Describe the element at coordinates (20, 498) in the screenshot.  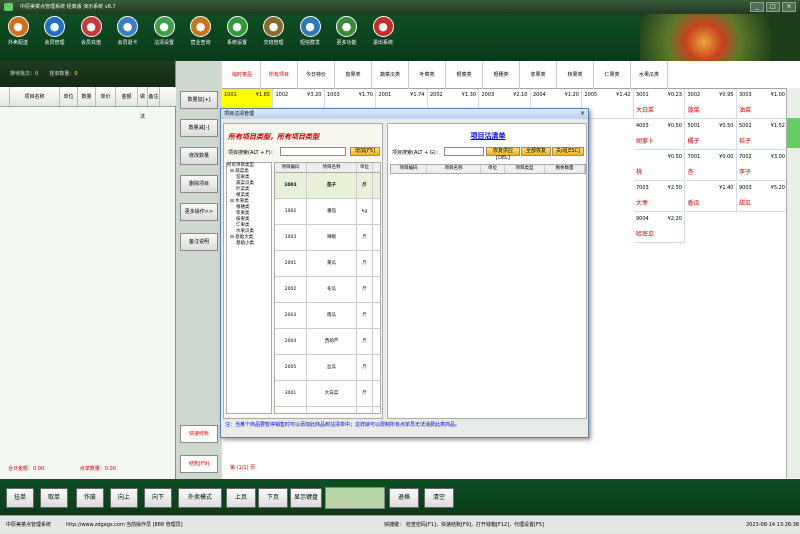
I see `bottom-button-0: 挂单` at that location.